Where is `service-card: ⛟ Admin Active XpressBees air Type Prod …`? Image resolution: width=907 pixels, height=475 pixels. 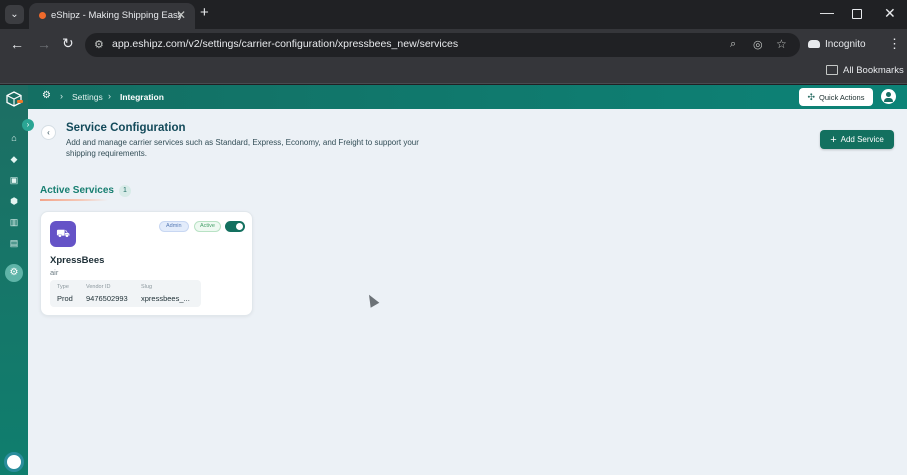
service-card: ⛟ Admin Active XpressBees air Type Prod … is located at coordinates (146, 263).